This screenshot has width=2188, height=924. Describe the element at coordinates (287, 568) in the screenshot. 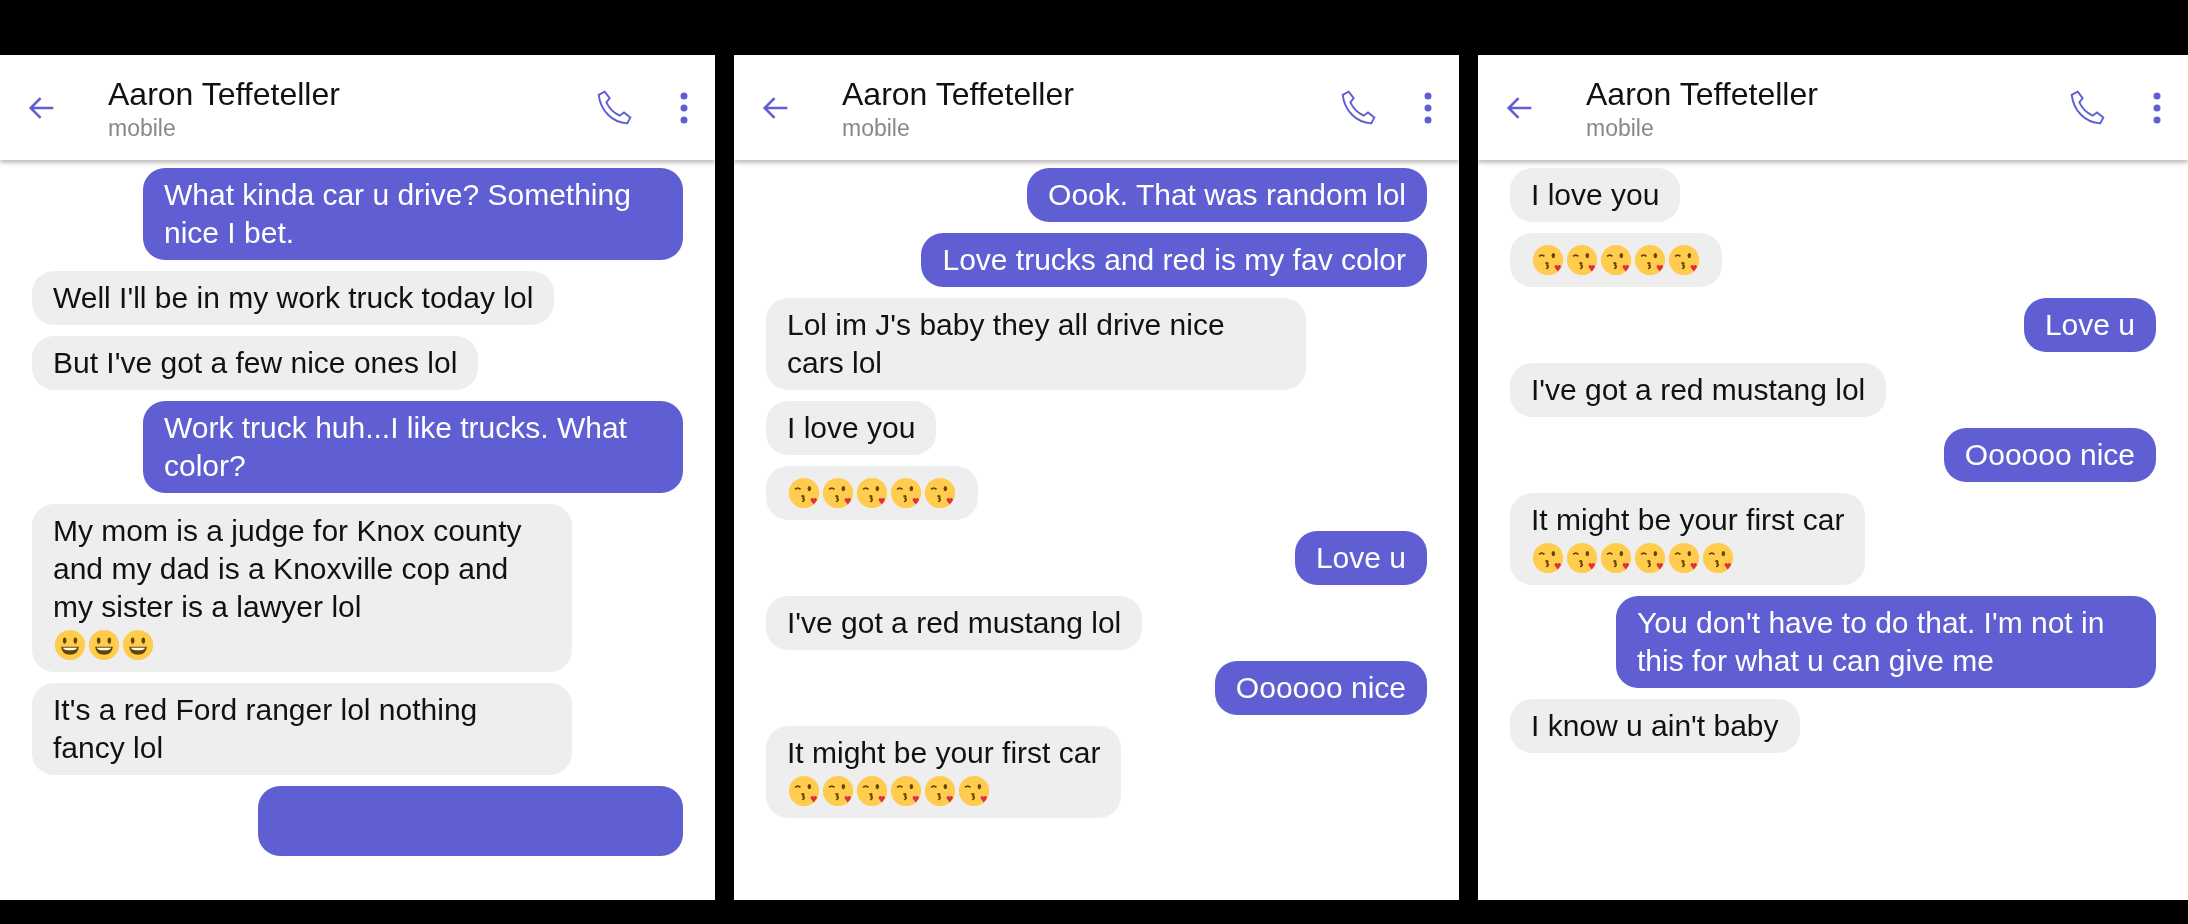

I see `message-text: My mom is a judge for Knox county and my dad is a Knoxville cop and my sister is a lawyer lol` at that location.